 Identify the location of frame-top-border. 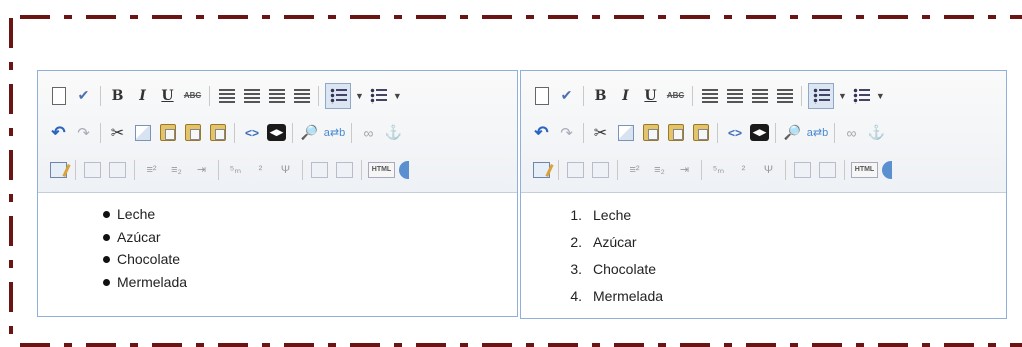
(521, 17).